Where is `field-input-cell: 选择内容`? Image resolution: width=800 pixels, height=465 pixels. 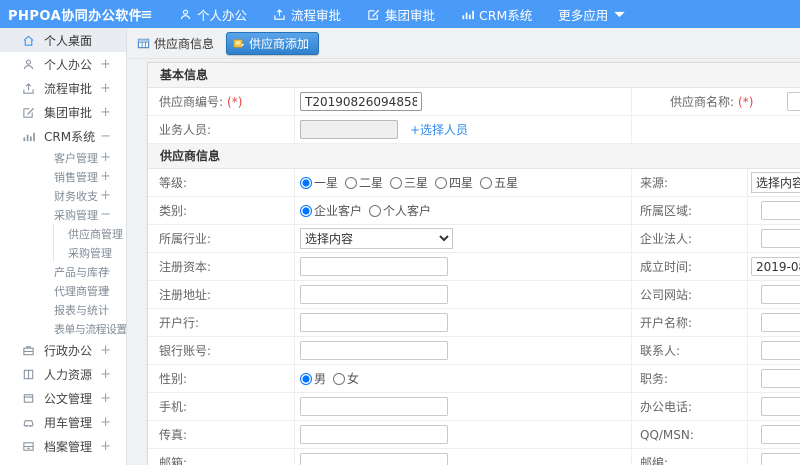 field-input-cell: 选择内容 is located at coordinates (463, 238).